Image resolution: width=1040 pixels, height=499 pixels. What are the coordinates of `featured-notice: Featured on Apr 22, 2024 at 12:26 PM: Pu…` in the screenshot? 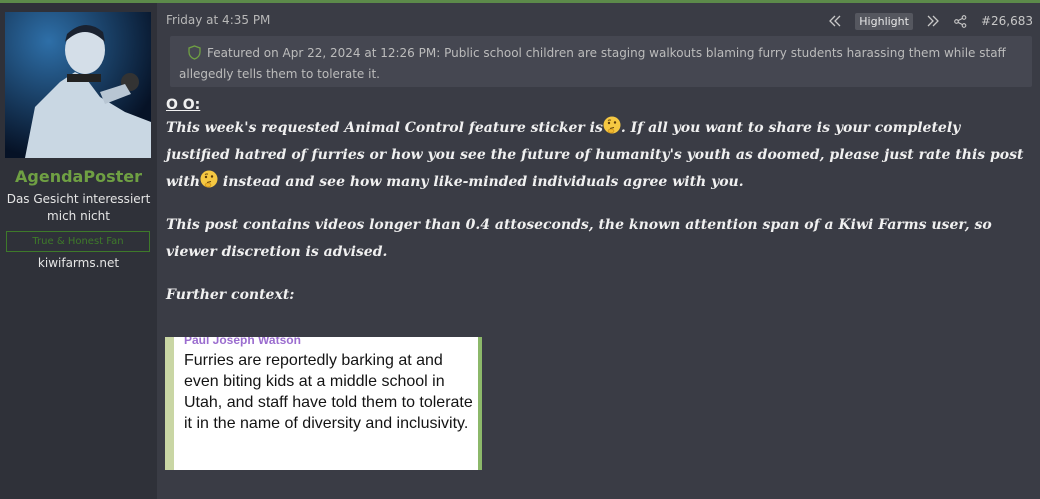 It's located at (601, 61).